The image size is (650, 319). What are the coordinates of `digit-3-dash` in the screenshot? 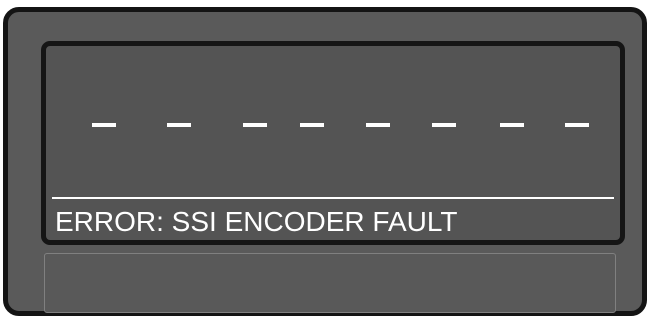 It's located at (255, 125).